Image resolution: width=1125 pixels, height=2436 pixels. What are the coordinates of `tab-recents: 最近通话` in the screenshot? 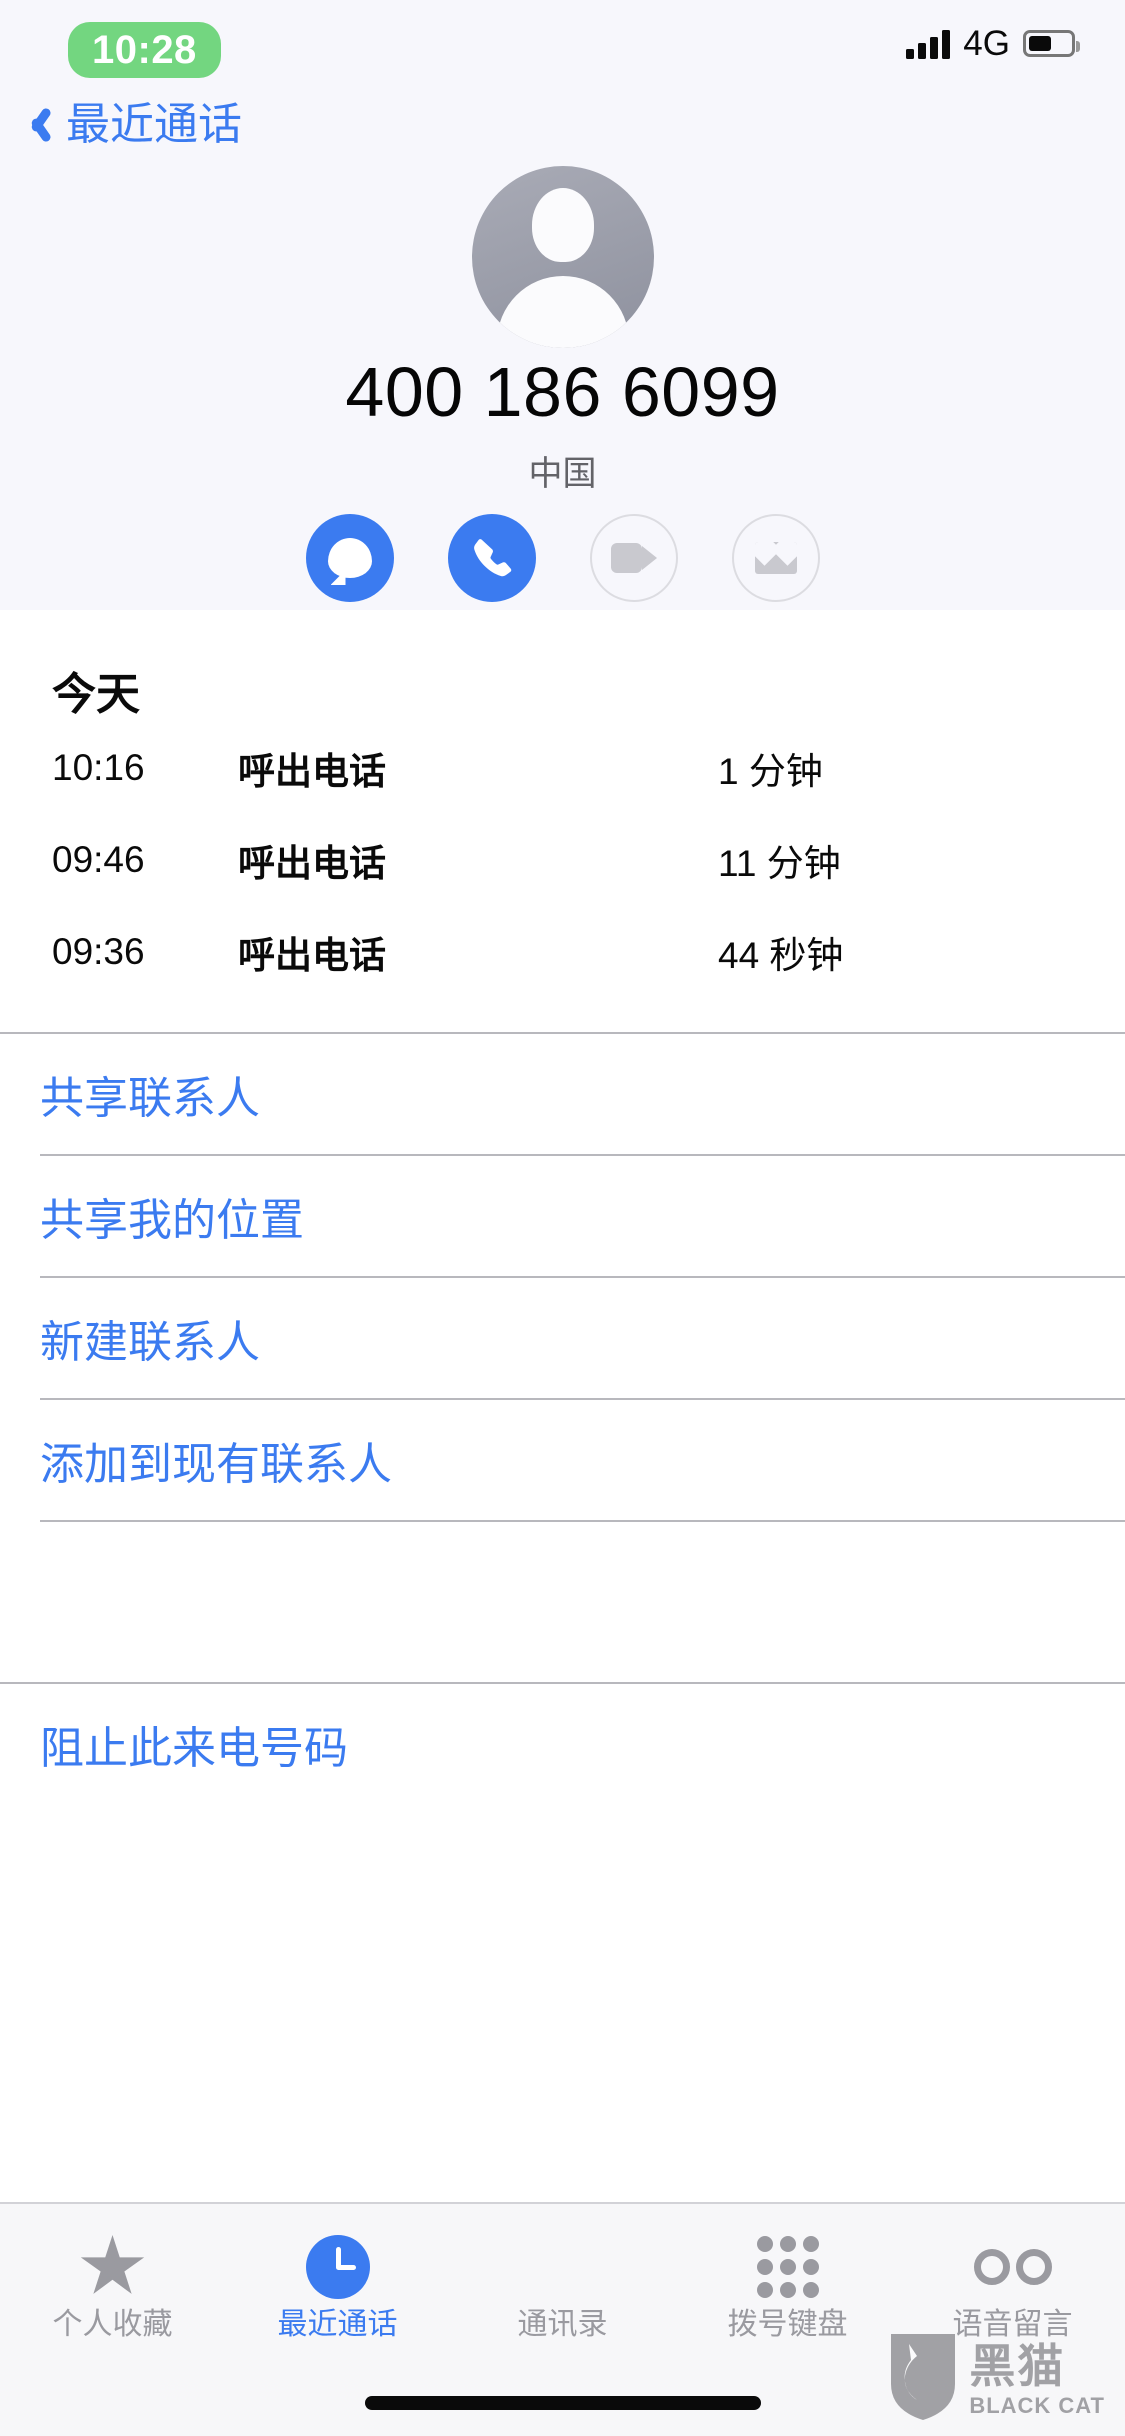 It's located at (337, 2285).